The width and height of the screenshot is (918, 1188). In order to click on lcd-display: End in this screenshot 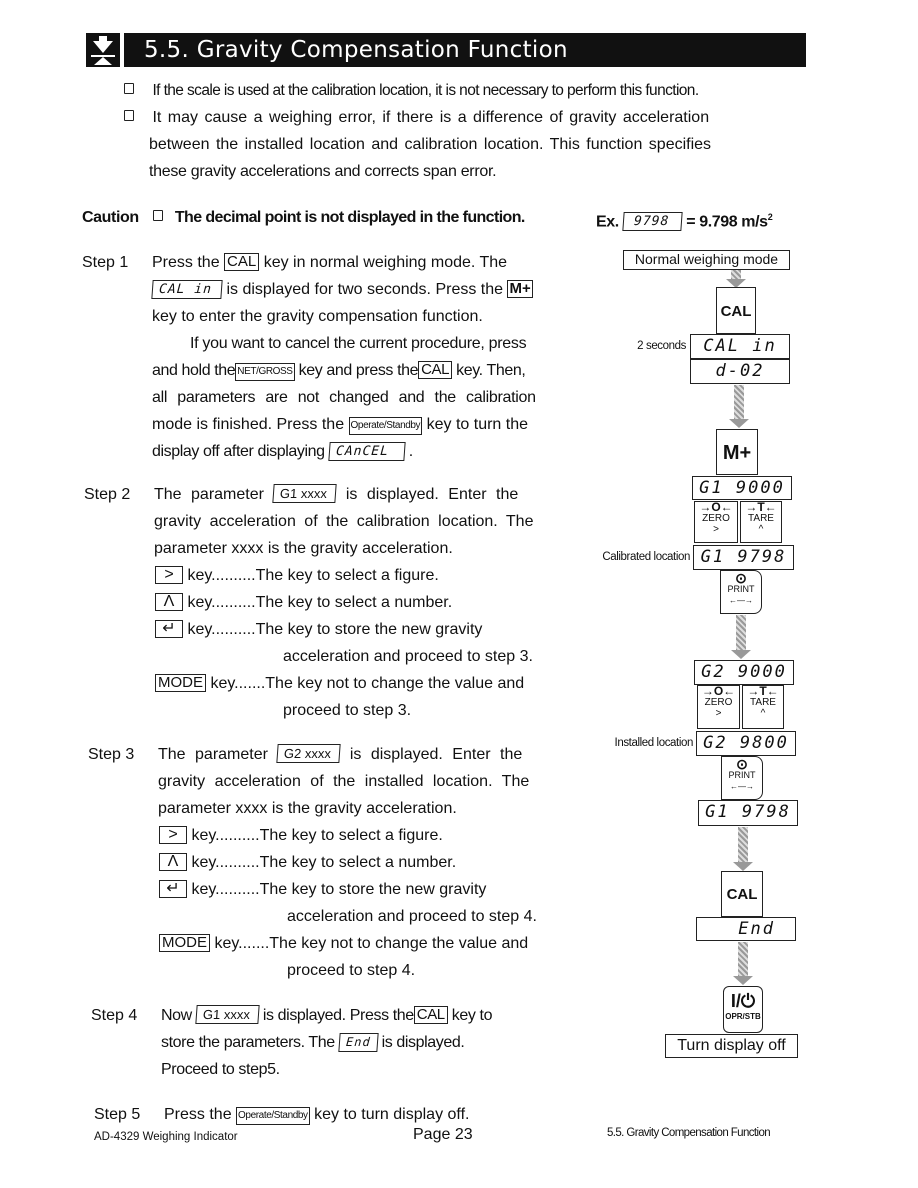, I will do `click(358, 1042)`.